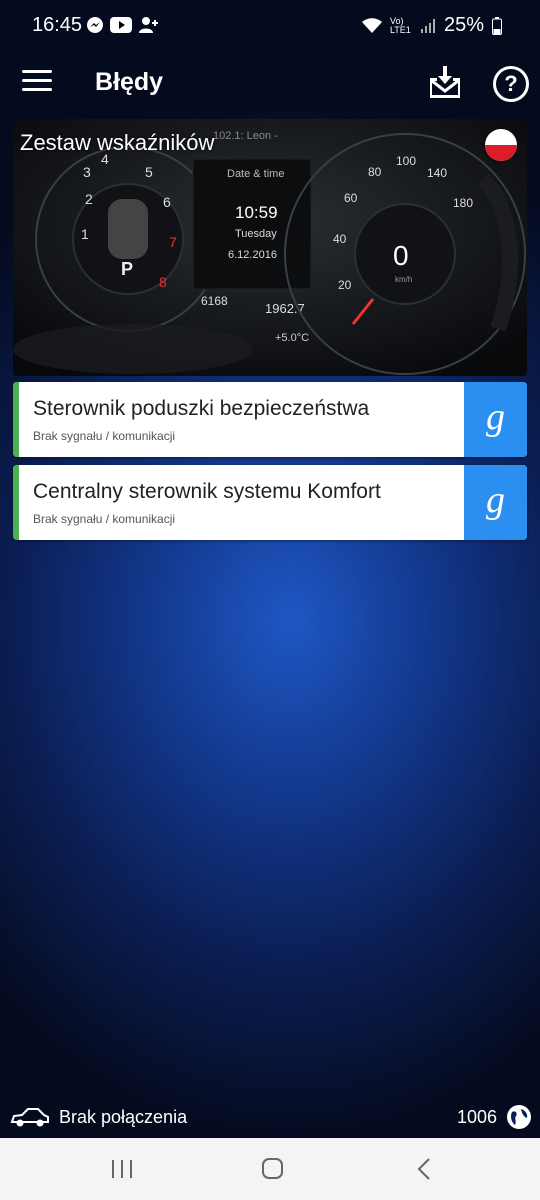 The height and width of the screenshot is (1200, 540). What do you see at coordinates (476, 1117) in the screenshot?
I see `count-label: 1006` at bounding box center [476, 1117].